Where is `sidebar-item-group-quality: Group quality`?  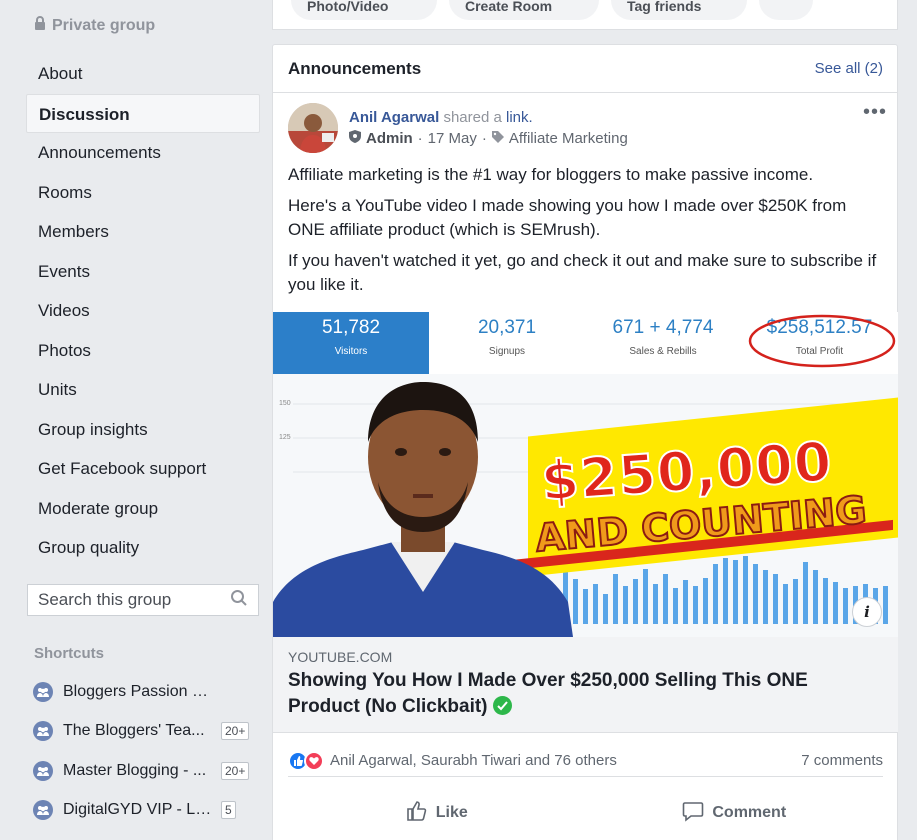
sidebar-item-group-quality: Group quality is located at coordinates (143, 548).